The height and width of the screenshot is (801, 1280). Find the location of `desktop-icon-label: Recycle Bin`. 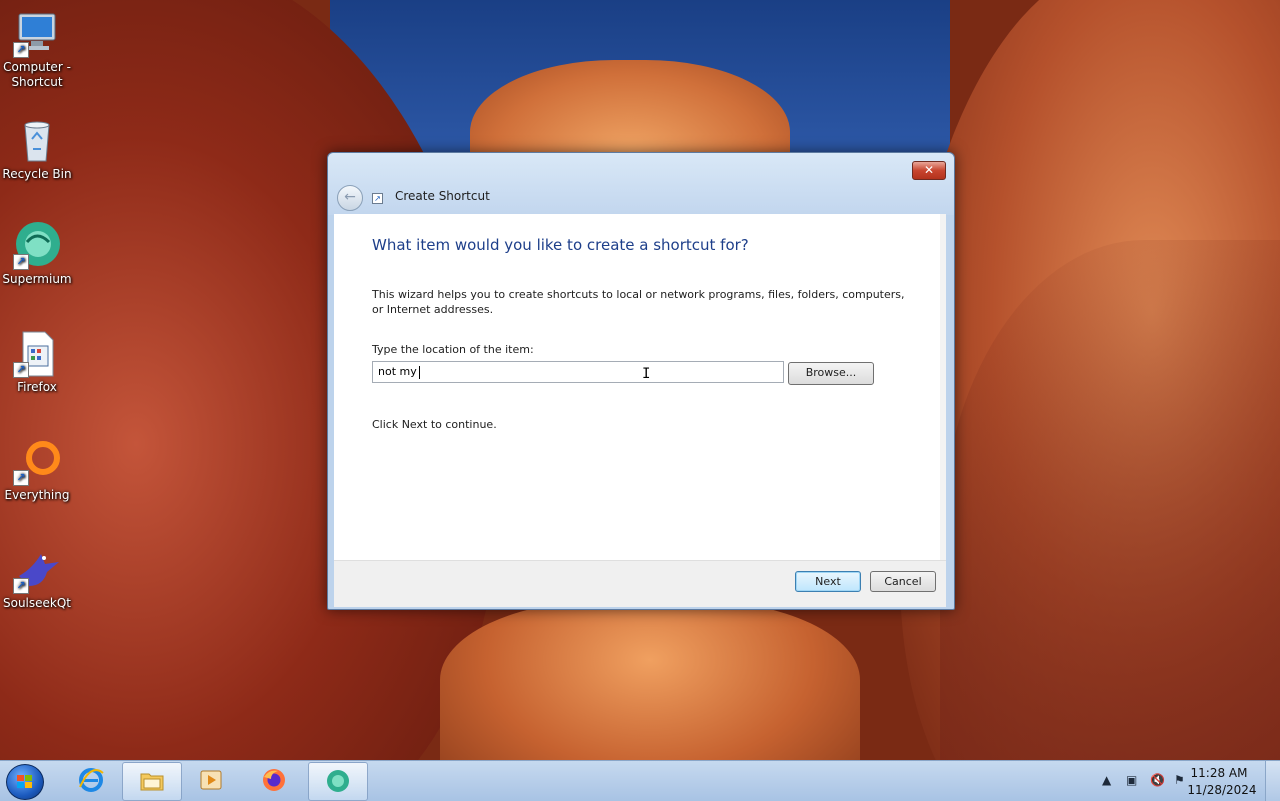

desktop-icon-label: Recycle Bin is located at coordinates (37, 174).